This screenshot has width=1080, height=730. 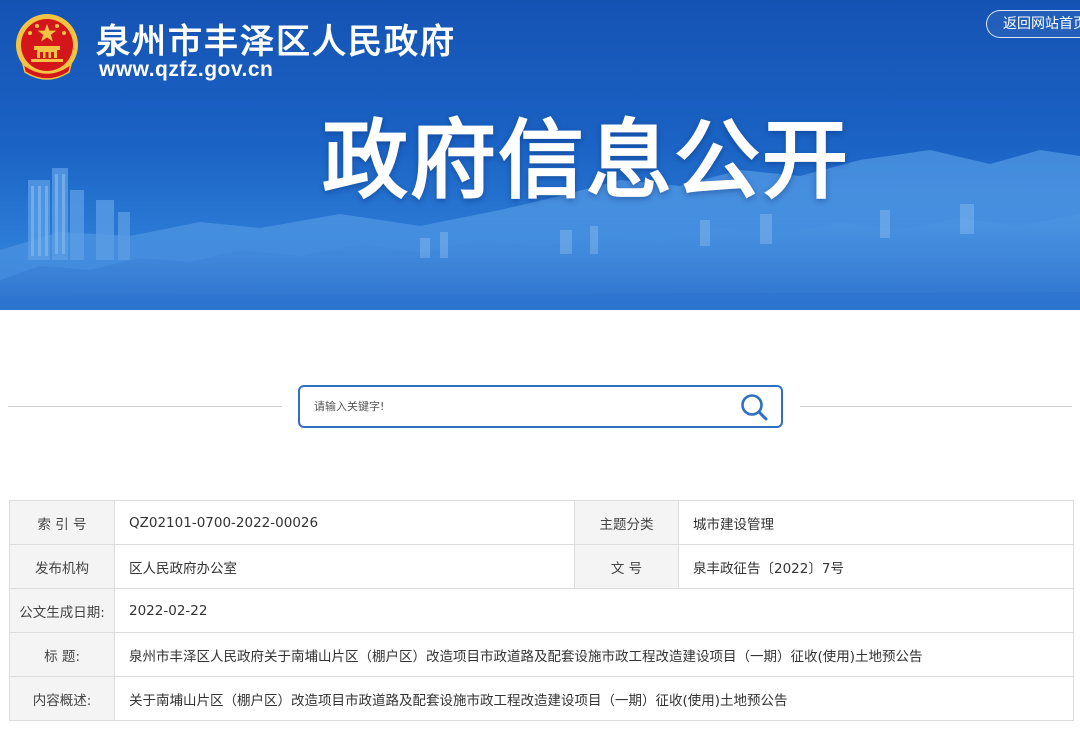 I want to click on summary-label: 内容概述:, so click(x=62, y=698).